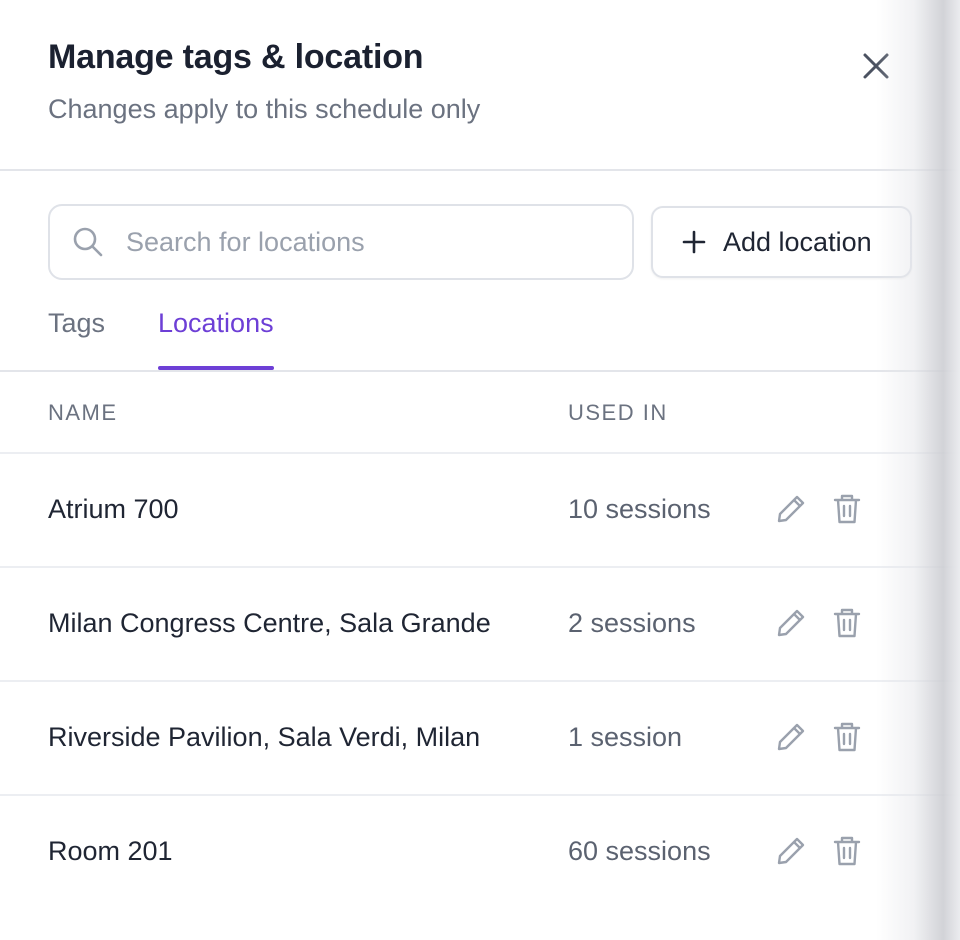 The image size is (960, 940). Describe the element at coordinates (694, 242) in the screenshot. I see `plus-icon` at that location.